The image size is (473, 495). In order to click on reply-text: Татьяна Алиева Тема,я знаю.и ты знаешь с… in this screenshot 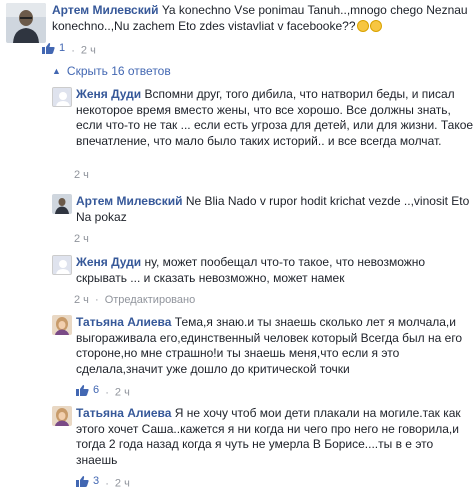, I will do `click(274, 346)`.